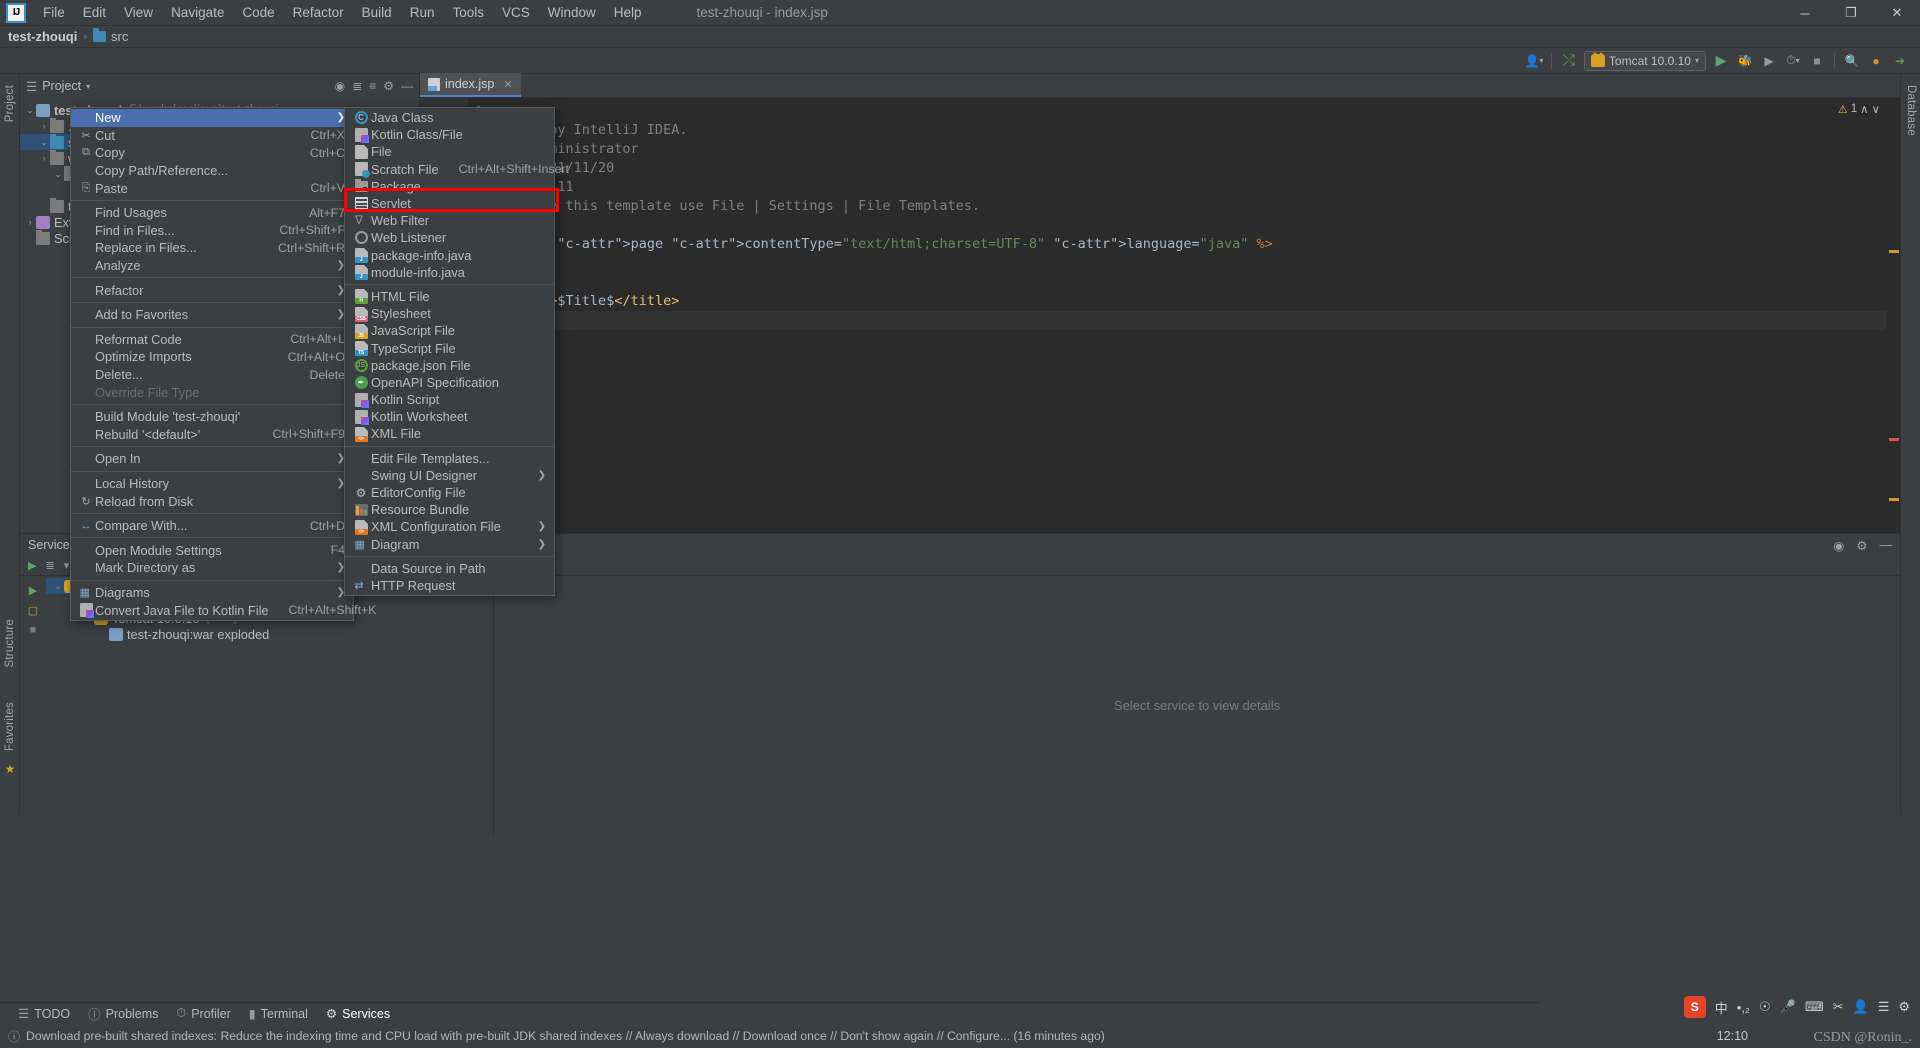 The height and width of the screenshot is (1048, 1920). Describe the element at coordinates (1805, 13) in the screenshot. I see `minimize-button: ─` at that location.